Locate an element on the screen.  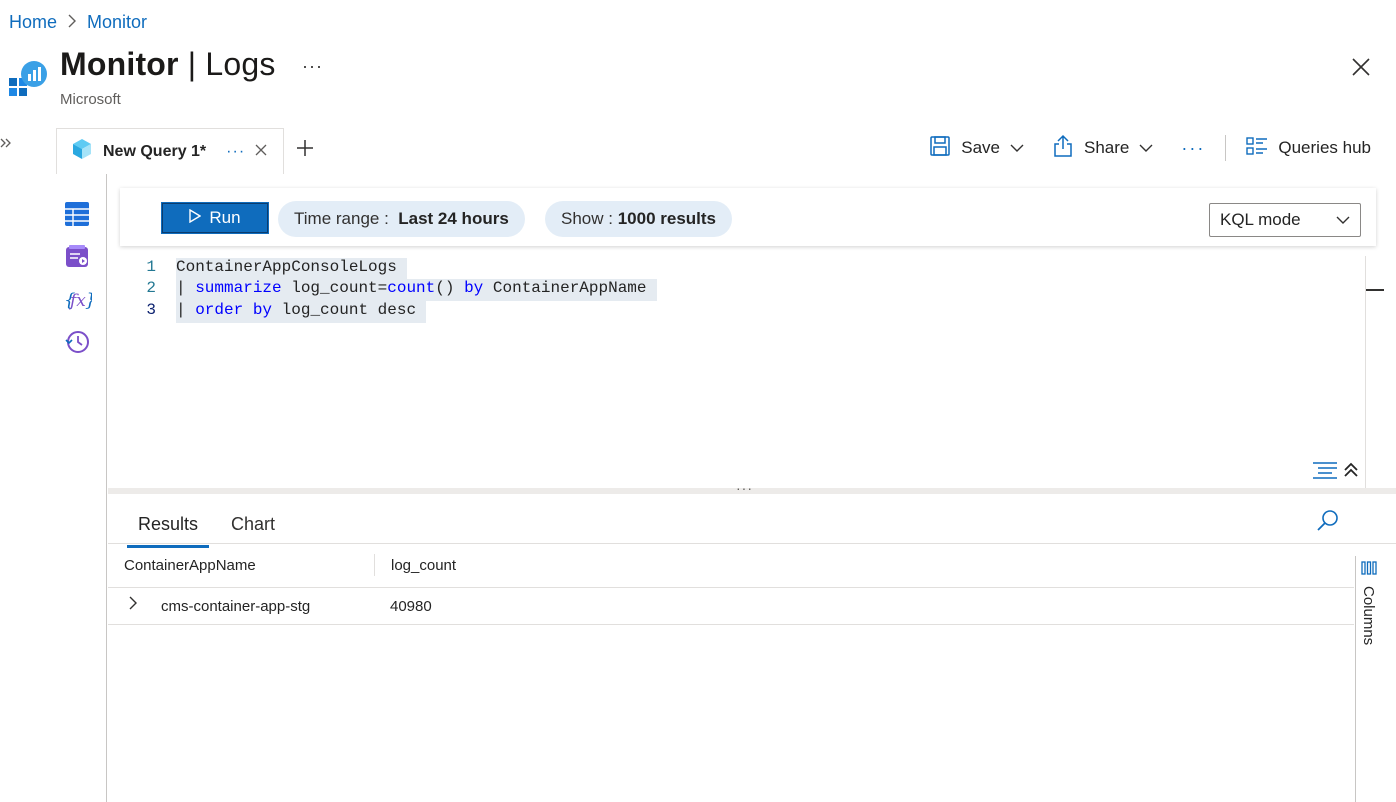
kql-mode-dropdown: KQL mode is located at coordinates (1285, 220).